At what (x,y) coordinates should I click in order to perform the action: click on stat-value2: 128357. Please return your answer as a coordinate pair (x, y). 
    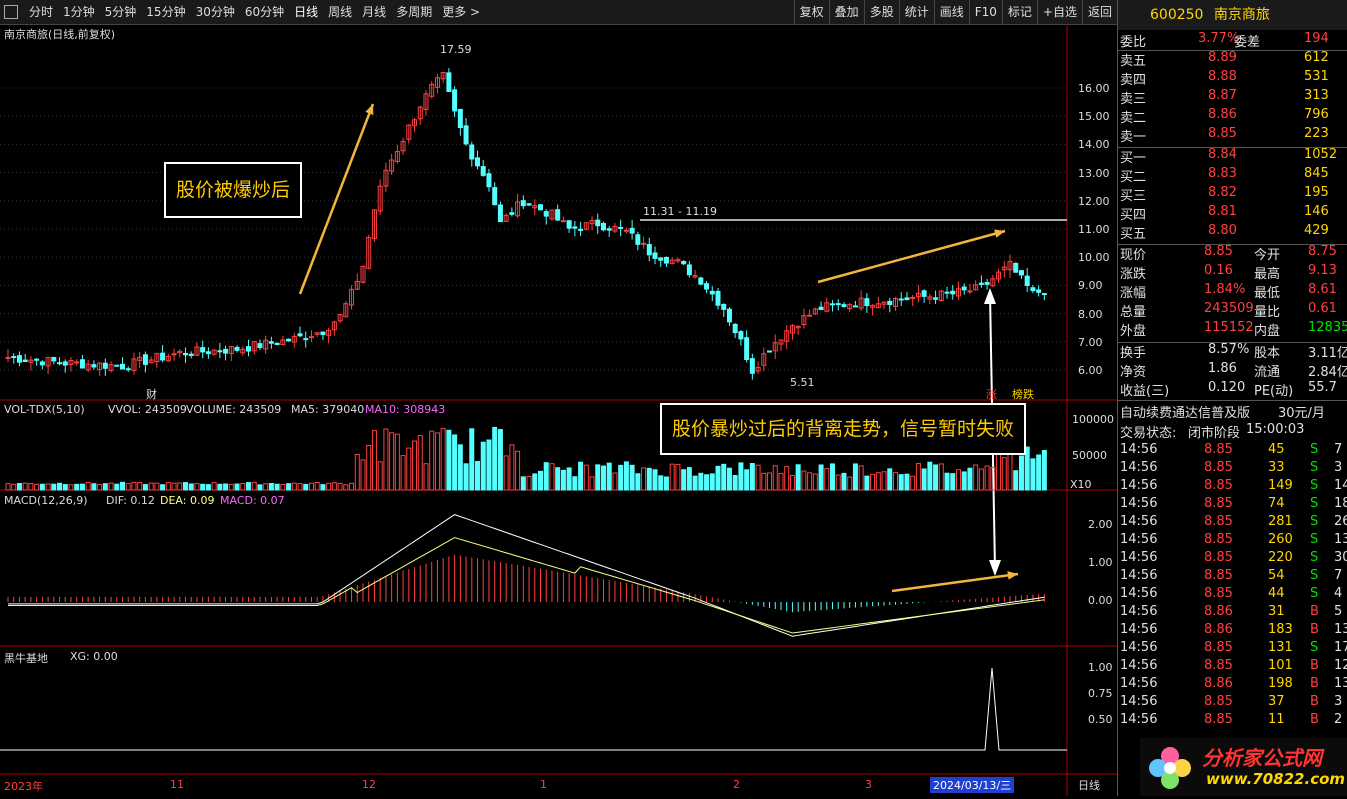
    Looking at the image, I should click on (1327, 327).